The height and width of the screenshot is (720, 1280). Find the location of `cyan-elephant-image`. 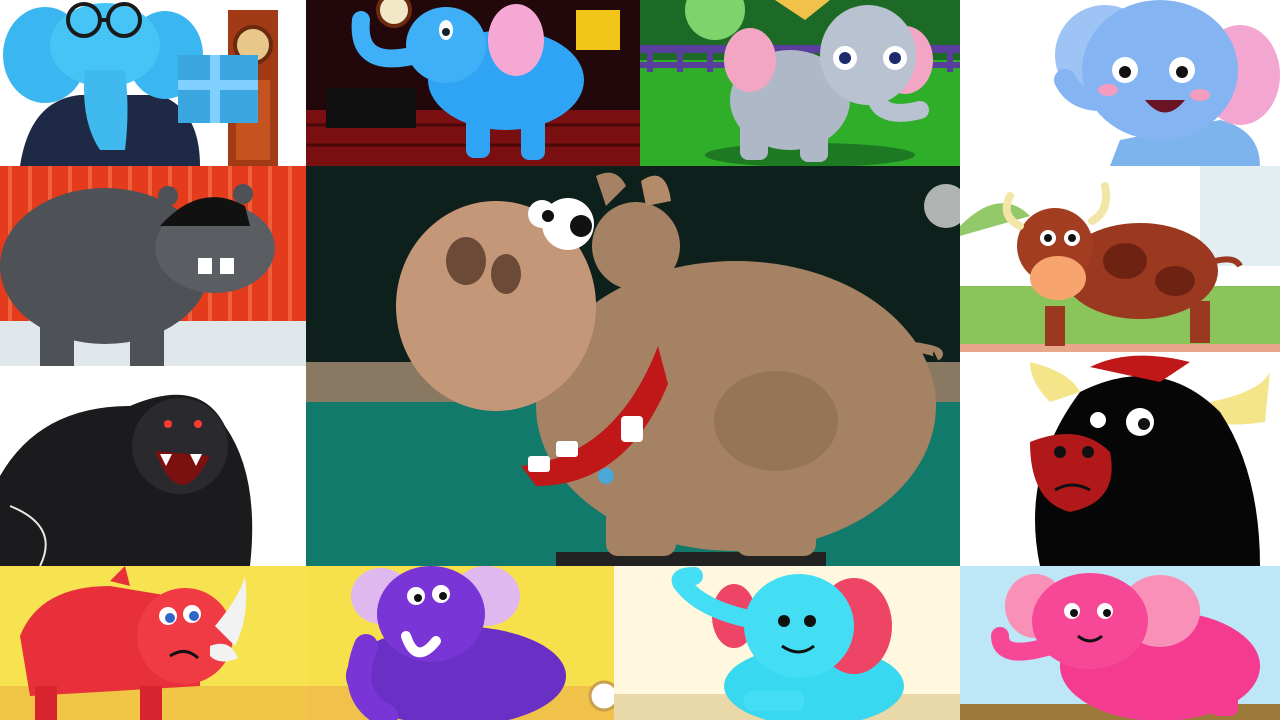

cyan-elephant-image is located at coordinates (787, 643).